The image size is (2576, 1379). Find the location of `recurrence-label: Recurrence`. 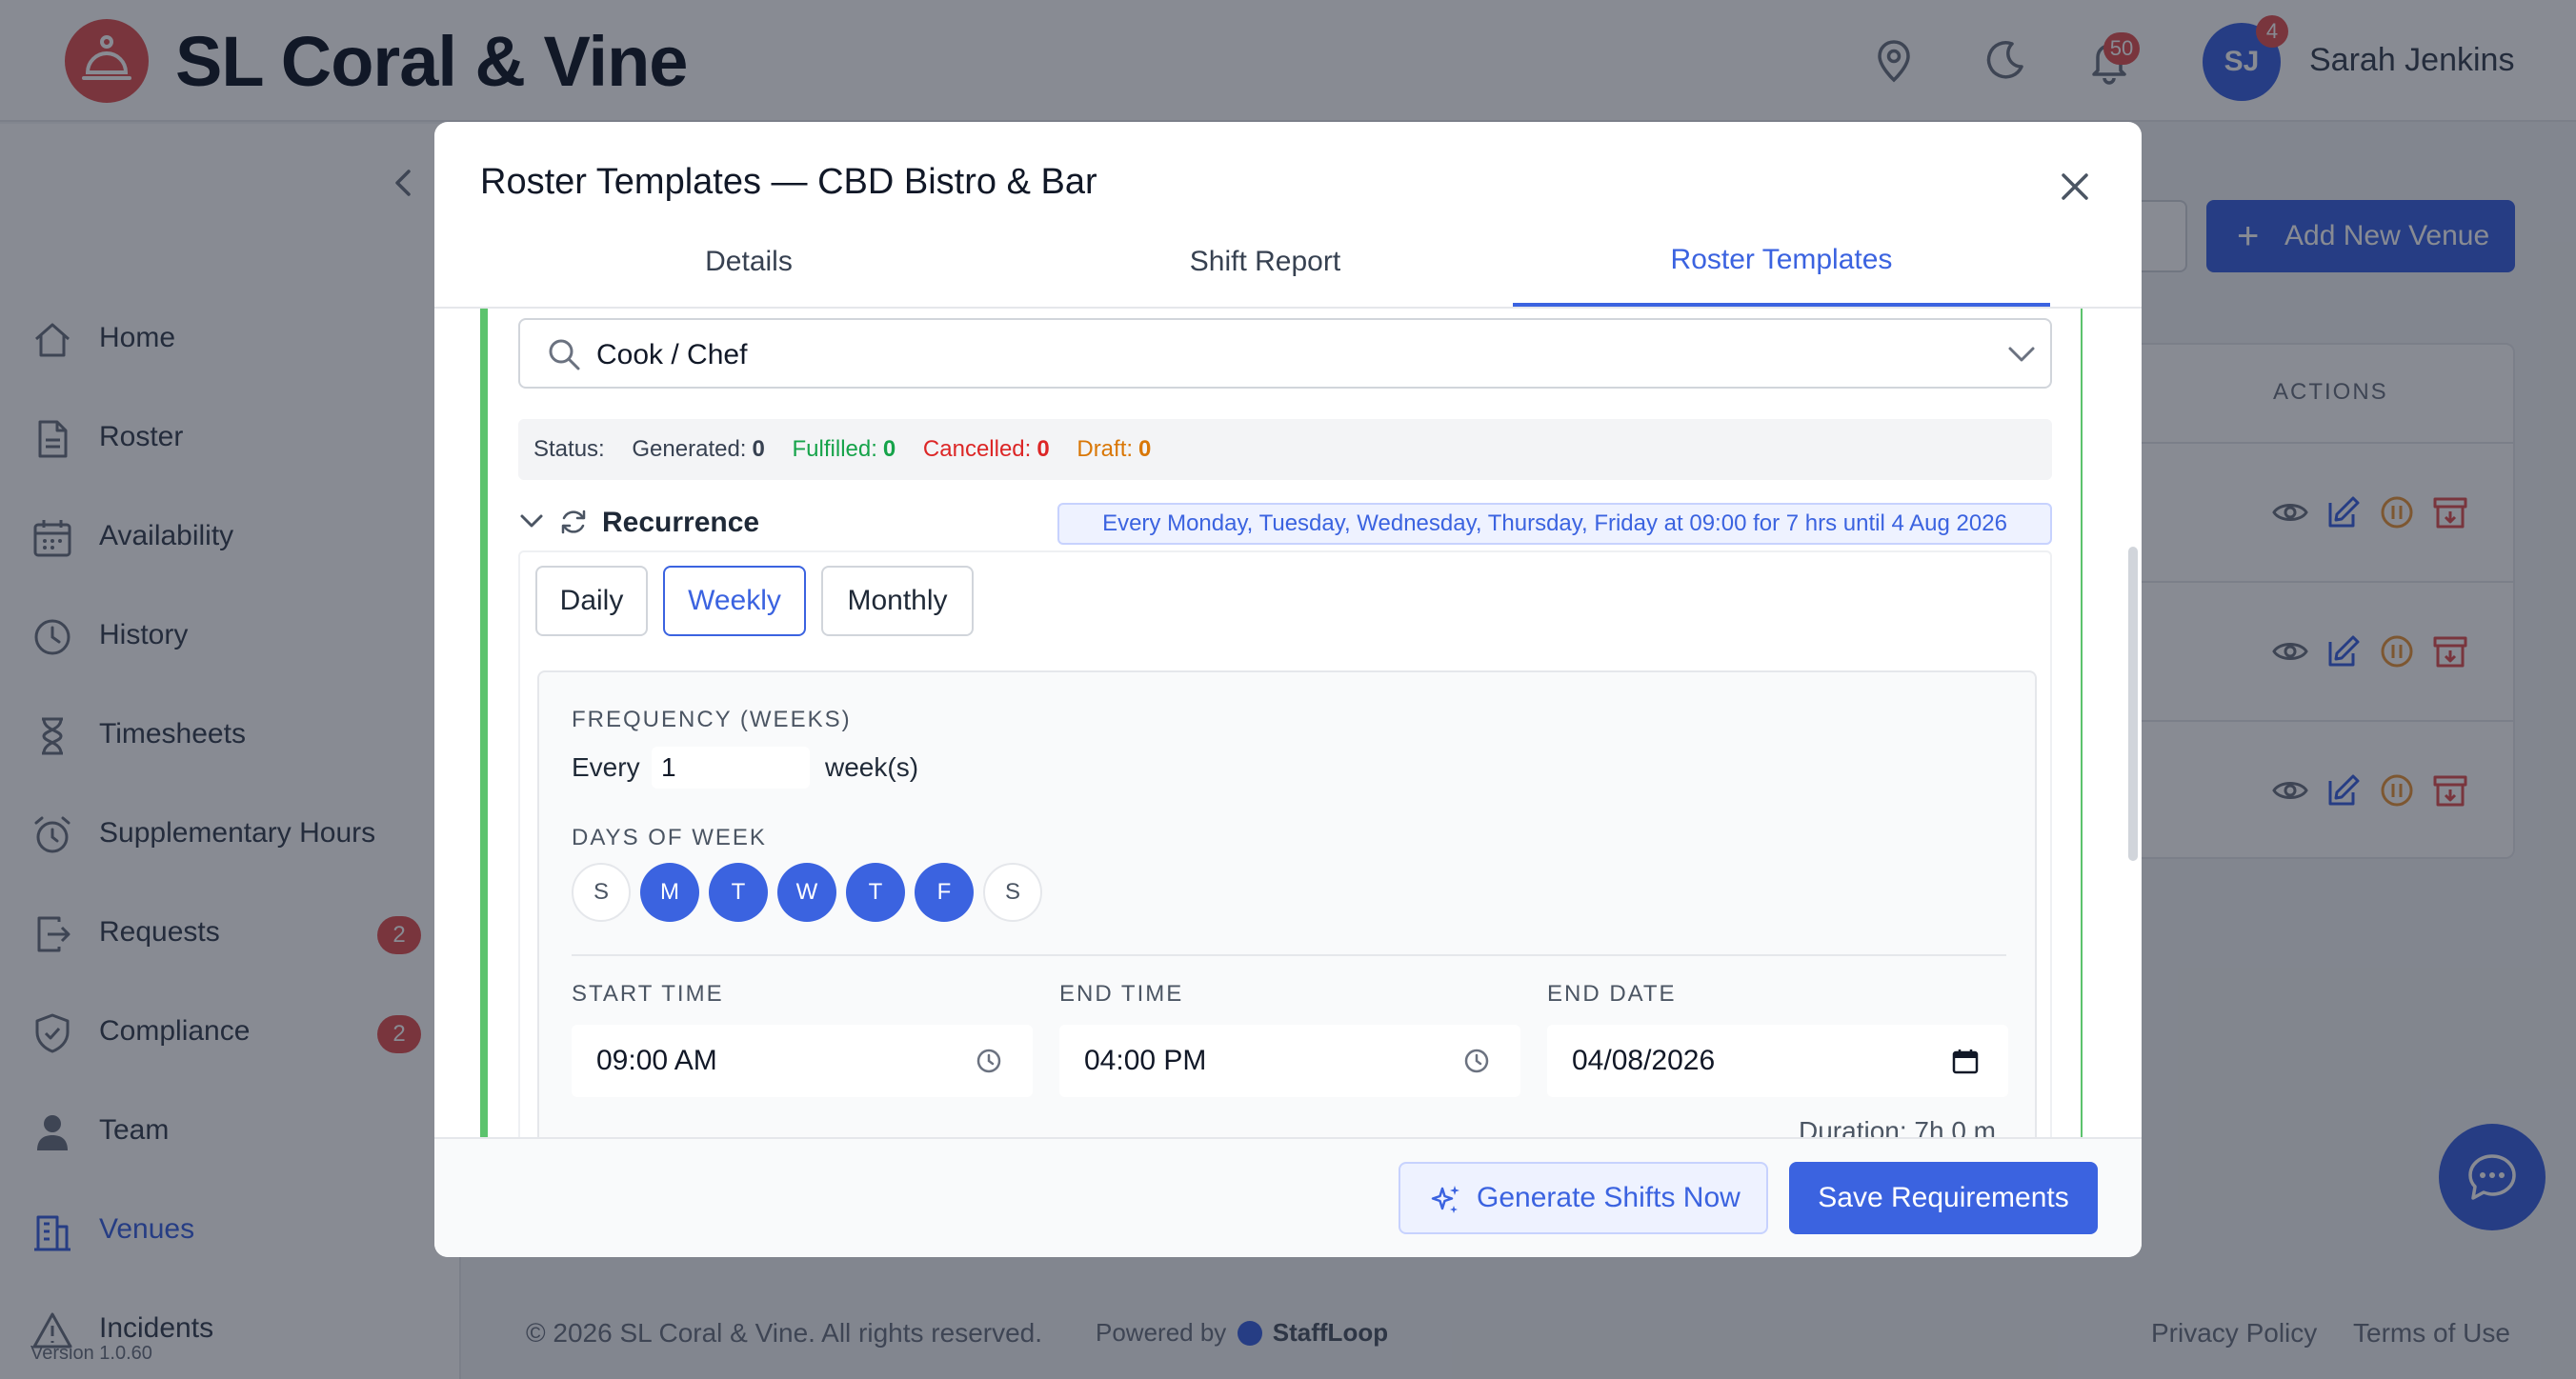

recurrence-label: Recurrence is located at coordinates (681, 522).